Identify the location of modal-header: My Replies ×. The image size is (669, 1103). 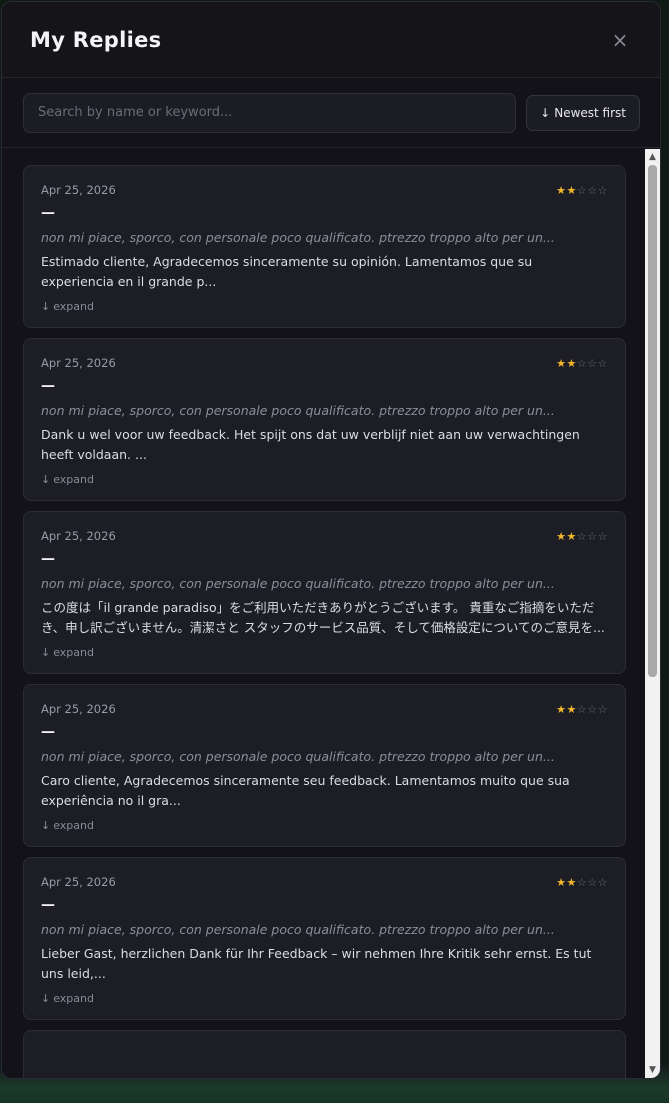
(331, 40).